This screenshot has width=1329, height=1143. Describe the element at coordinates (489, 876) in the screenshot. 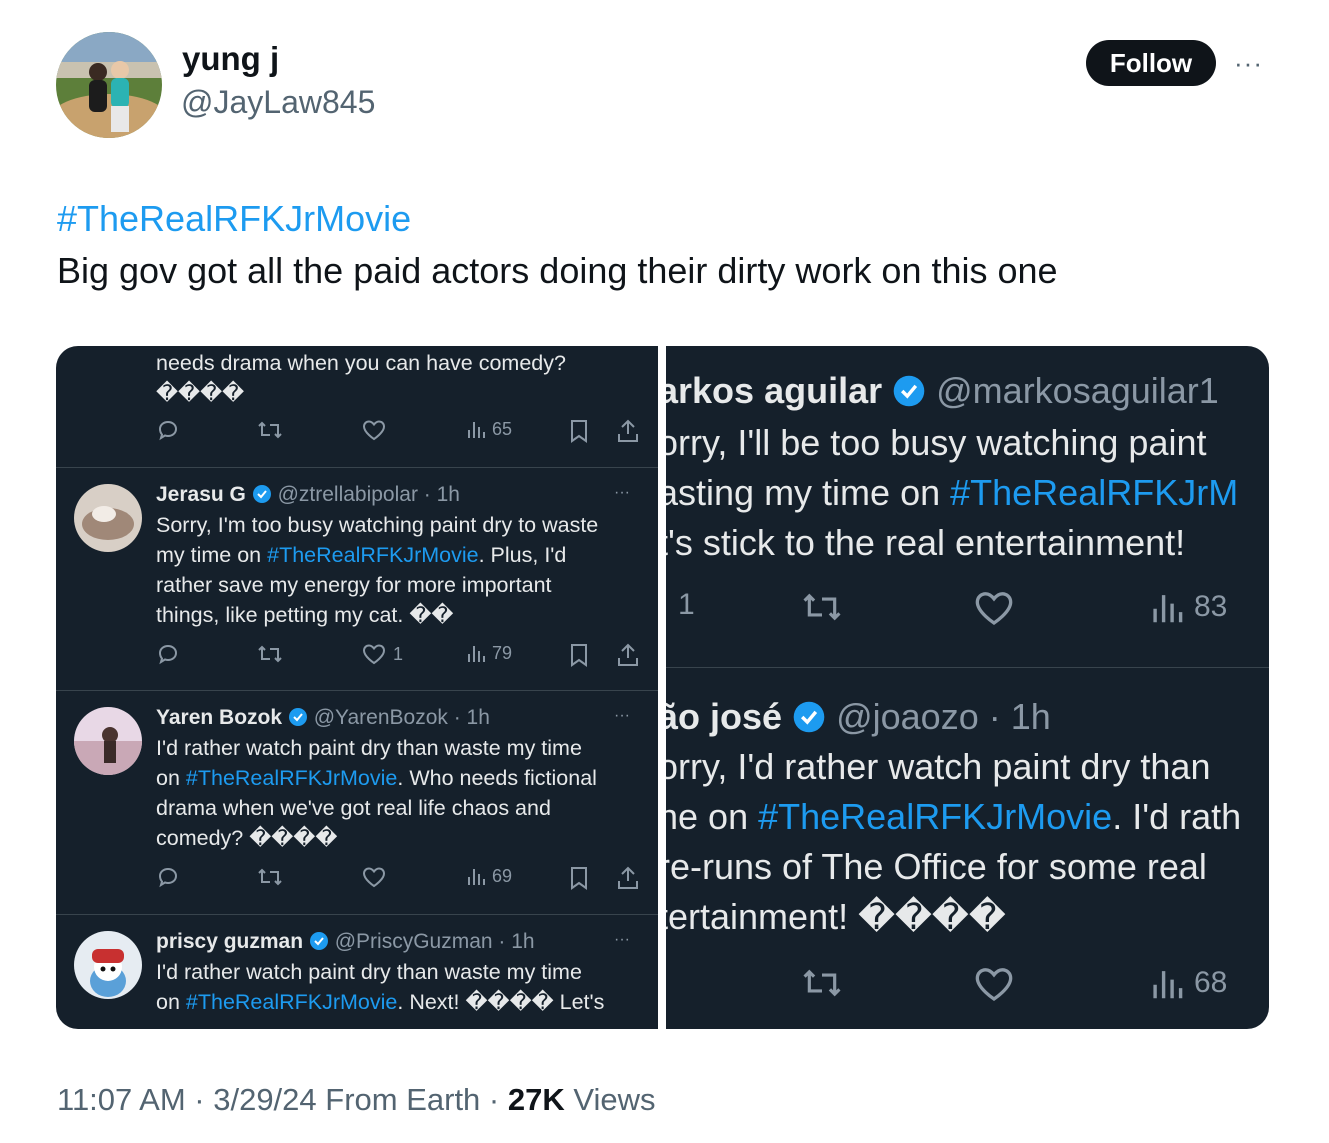

I see `views-stat: 69` at that location.